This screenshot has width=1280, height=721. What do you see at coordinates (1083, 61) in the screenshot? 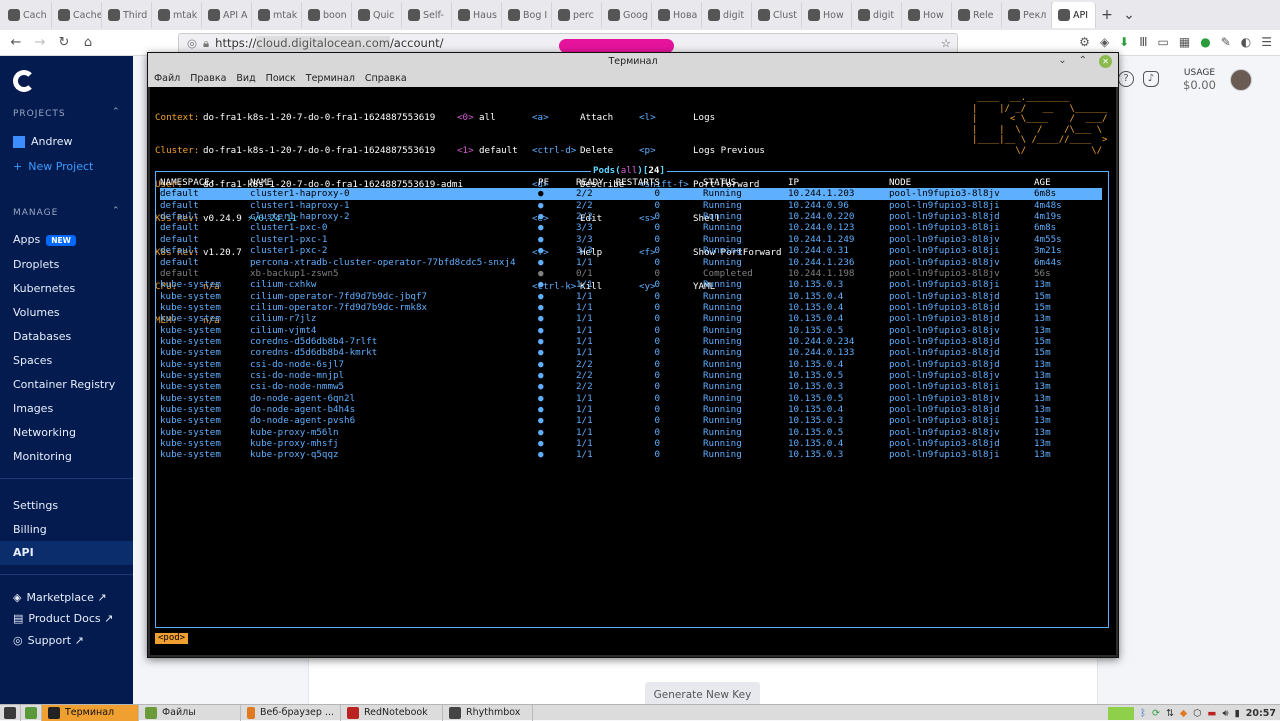
I see `maximize-icon: ⌃` at bounding box center [1083, 61].